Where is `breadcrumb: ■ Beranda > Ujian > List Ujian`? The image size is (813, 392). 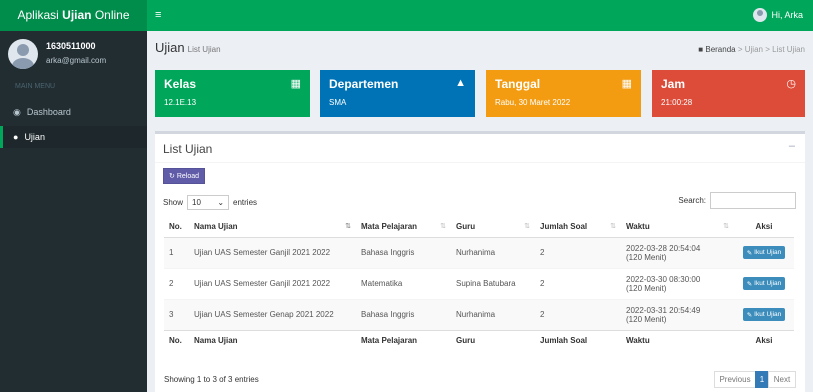 breadcrumb: ■ Beranda > Ujian > List Ujian is located at coordinates (751, 49).